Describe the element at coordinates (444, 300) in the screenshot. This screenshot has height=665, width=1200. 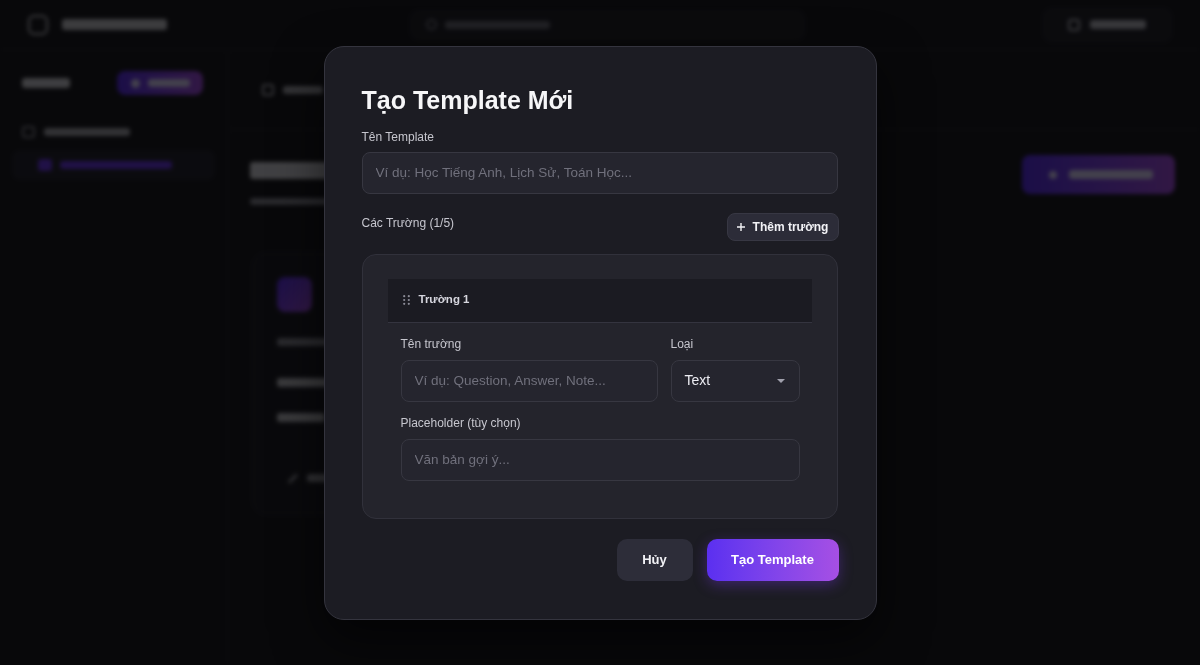
I see `field-title: Trường 1` at that location.